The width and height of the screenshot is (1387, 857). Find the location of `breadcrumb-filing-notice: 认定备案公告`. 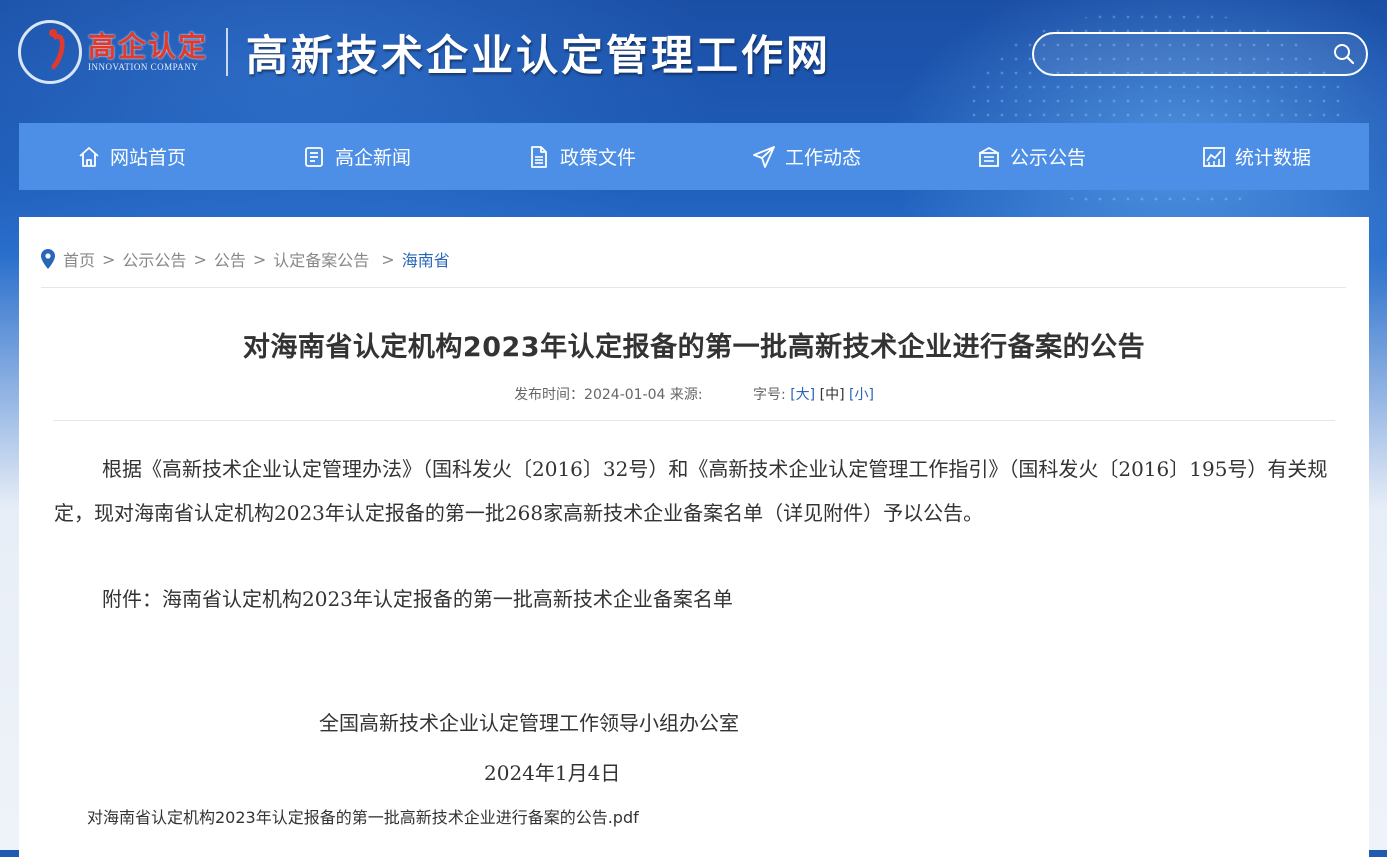

breadcrumb-filing-notice: 认定备案公告 is located at coordinates (321, 259).